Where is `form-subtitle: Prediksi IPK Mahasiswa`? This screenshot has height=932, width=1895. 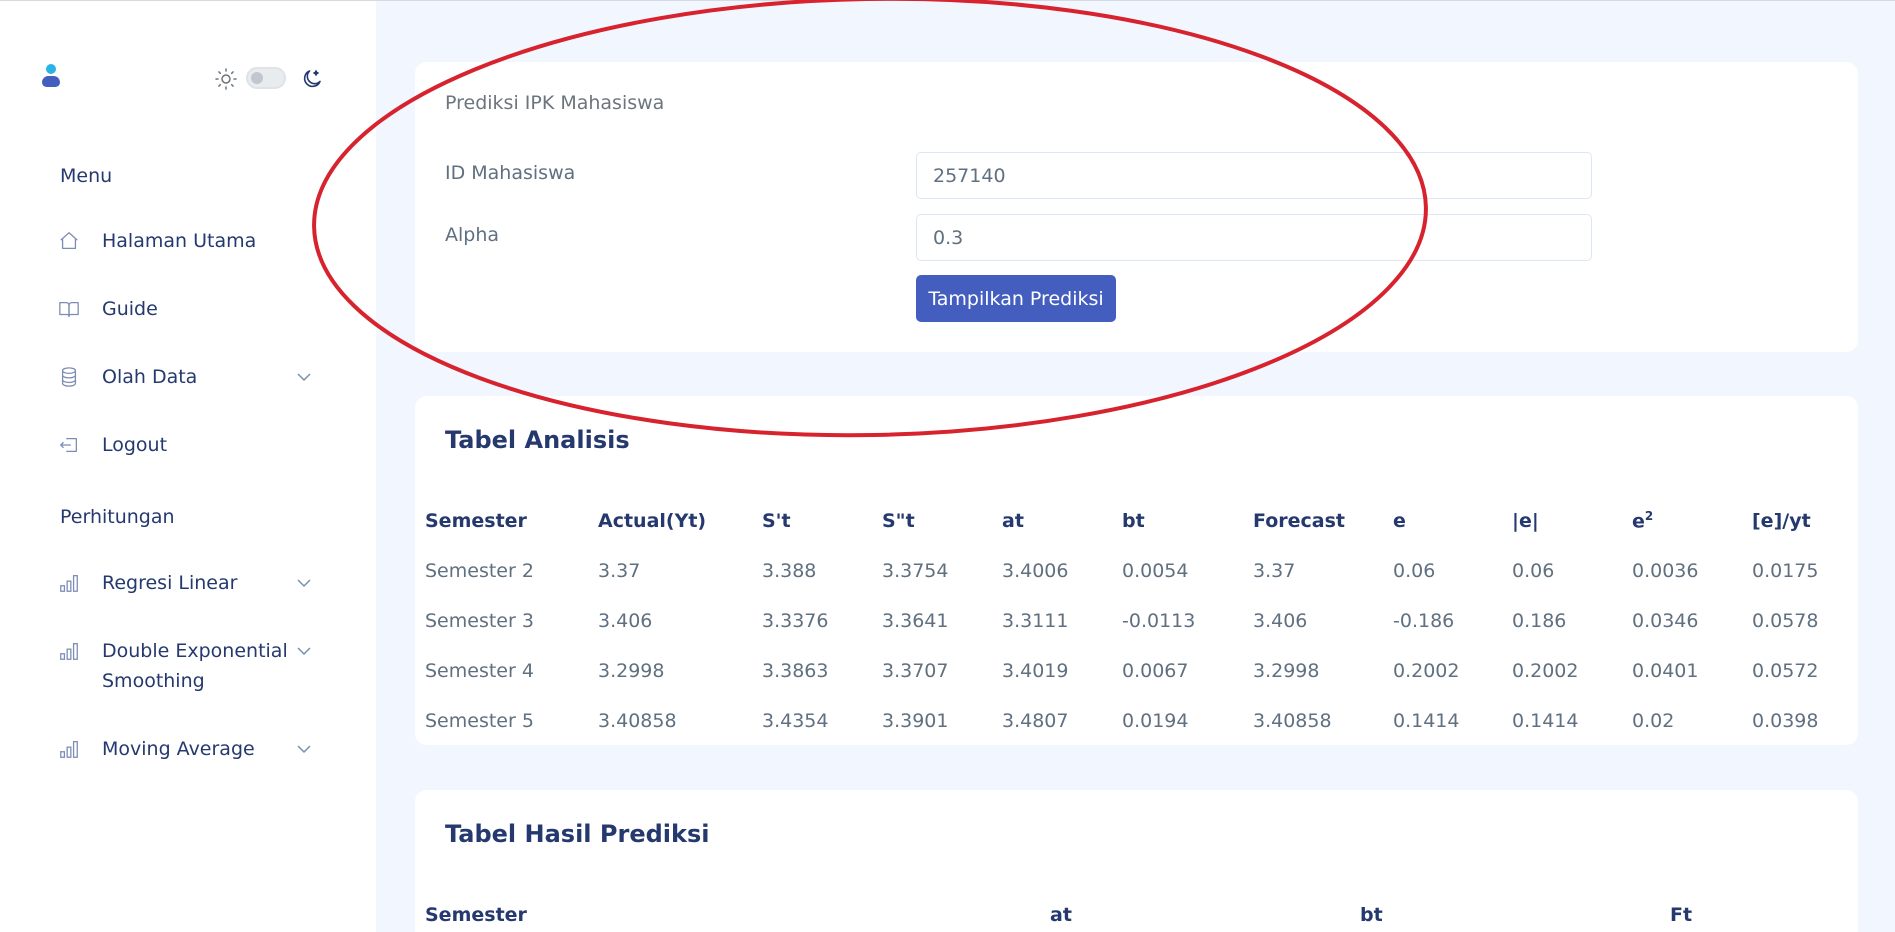
form-subtitle: Prediksi IPK Mahasiswa is located at coordinates (555, 103).